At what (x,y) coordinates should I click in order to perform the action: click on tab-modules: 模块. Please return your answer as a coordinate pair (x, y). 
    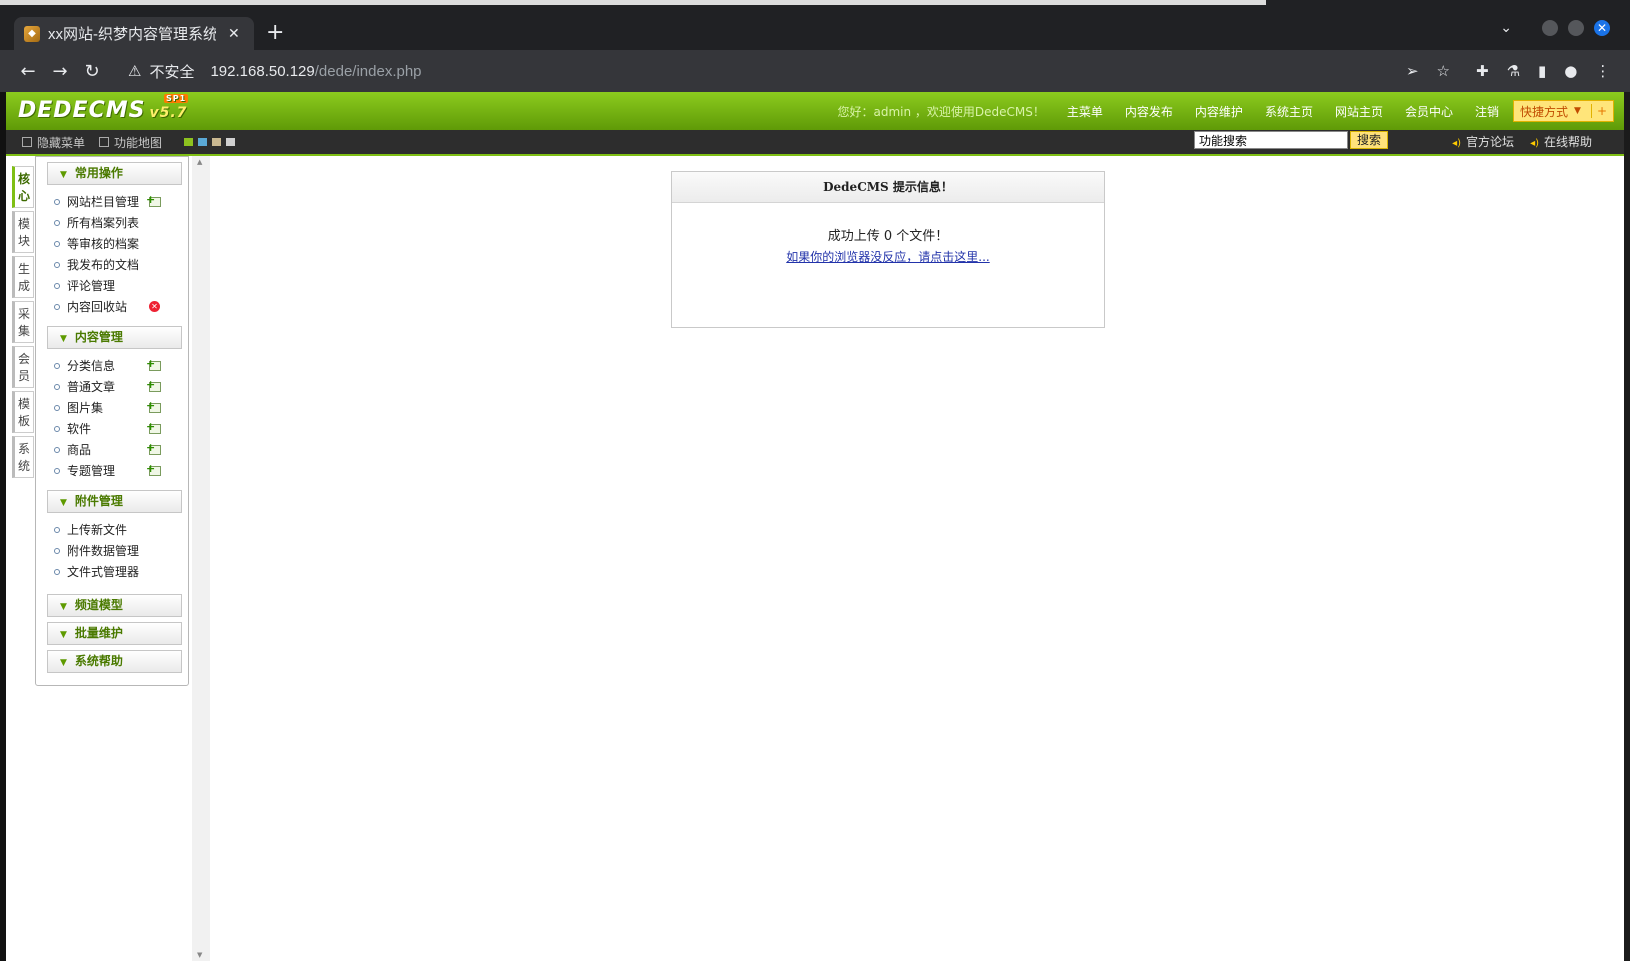
    Looking at the image, I should click on (23, 232).